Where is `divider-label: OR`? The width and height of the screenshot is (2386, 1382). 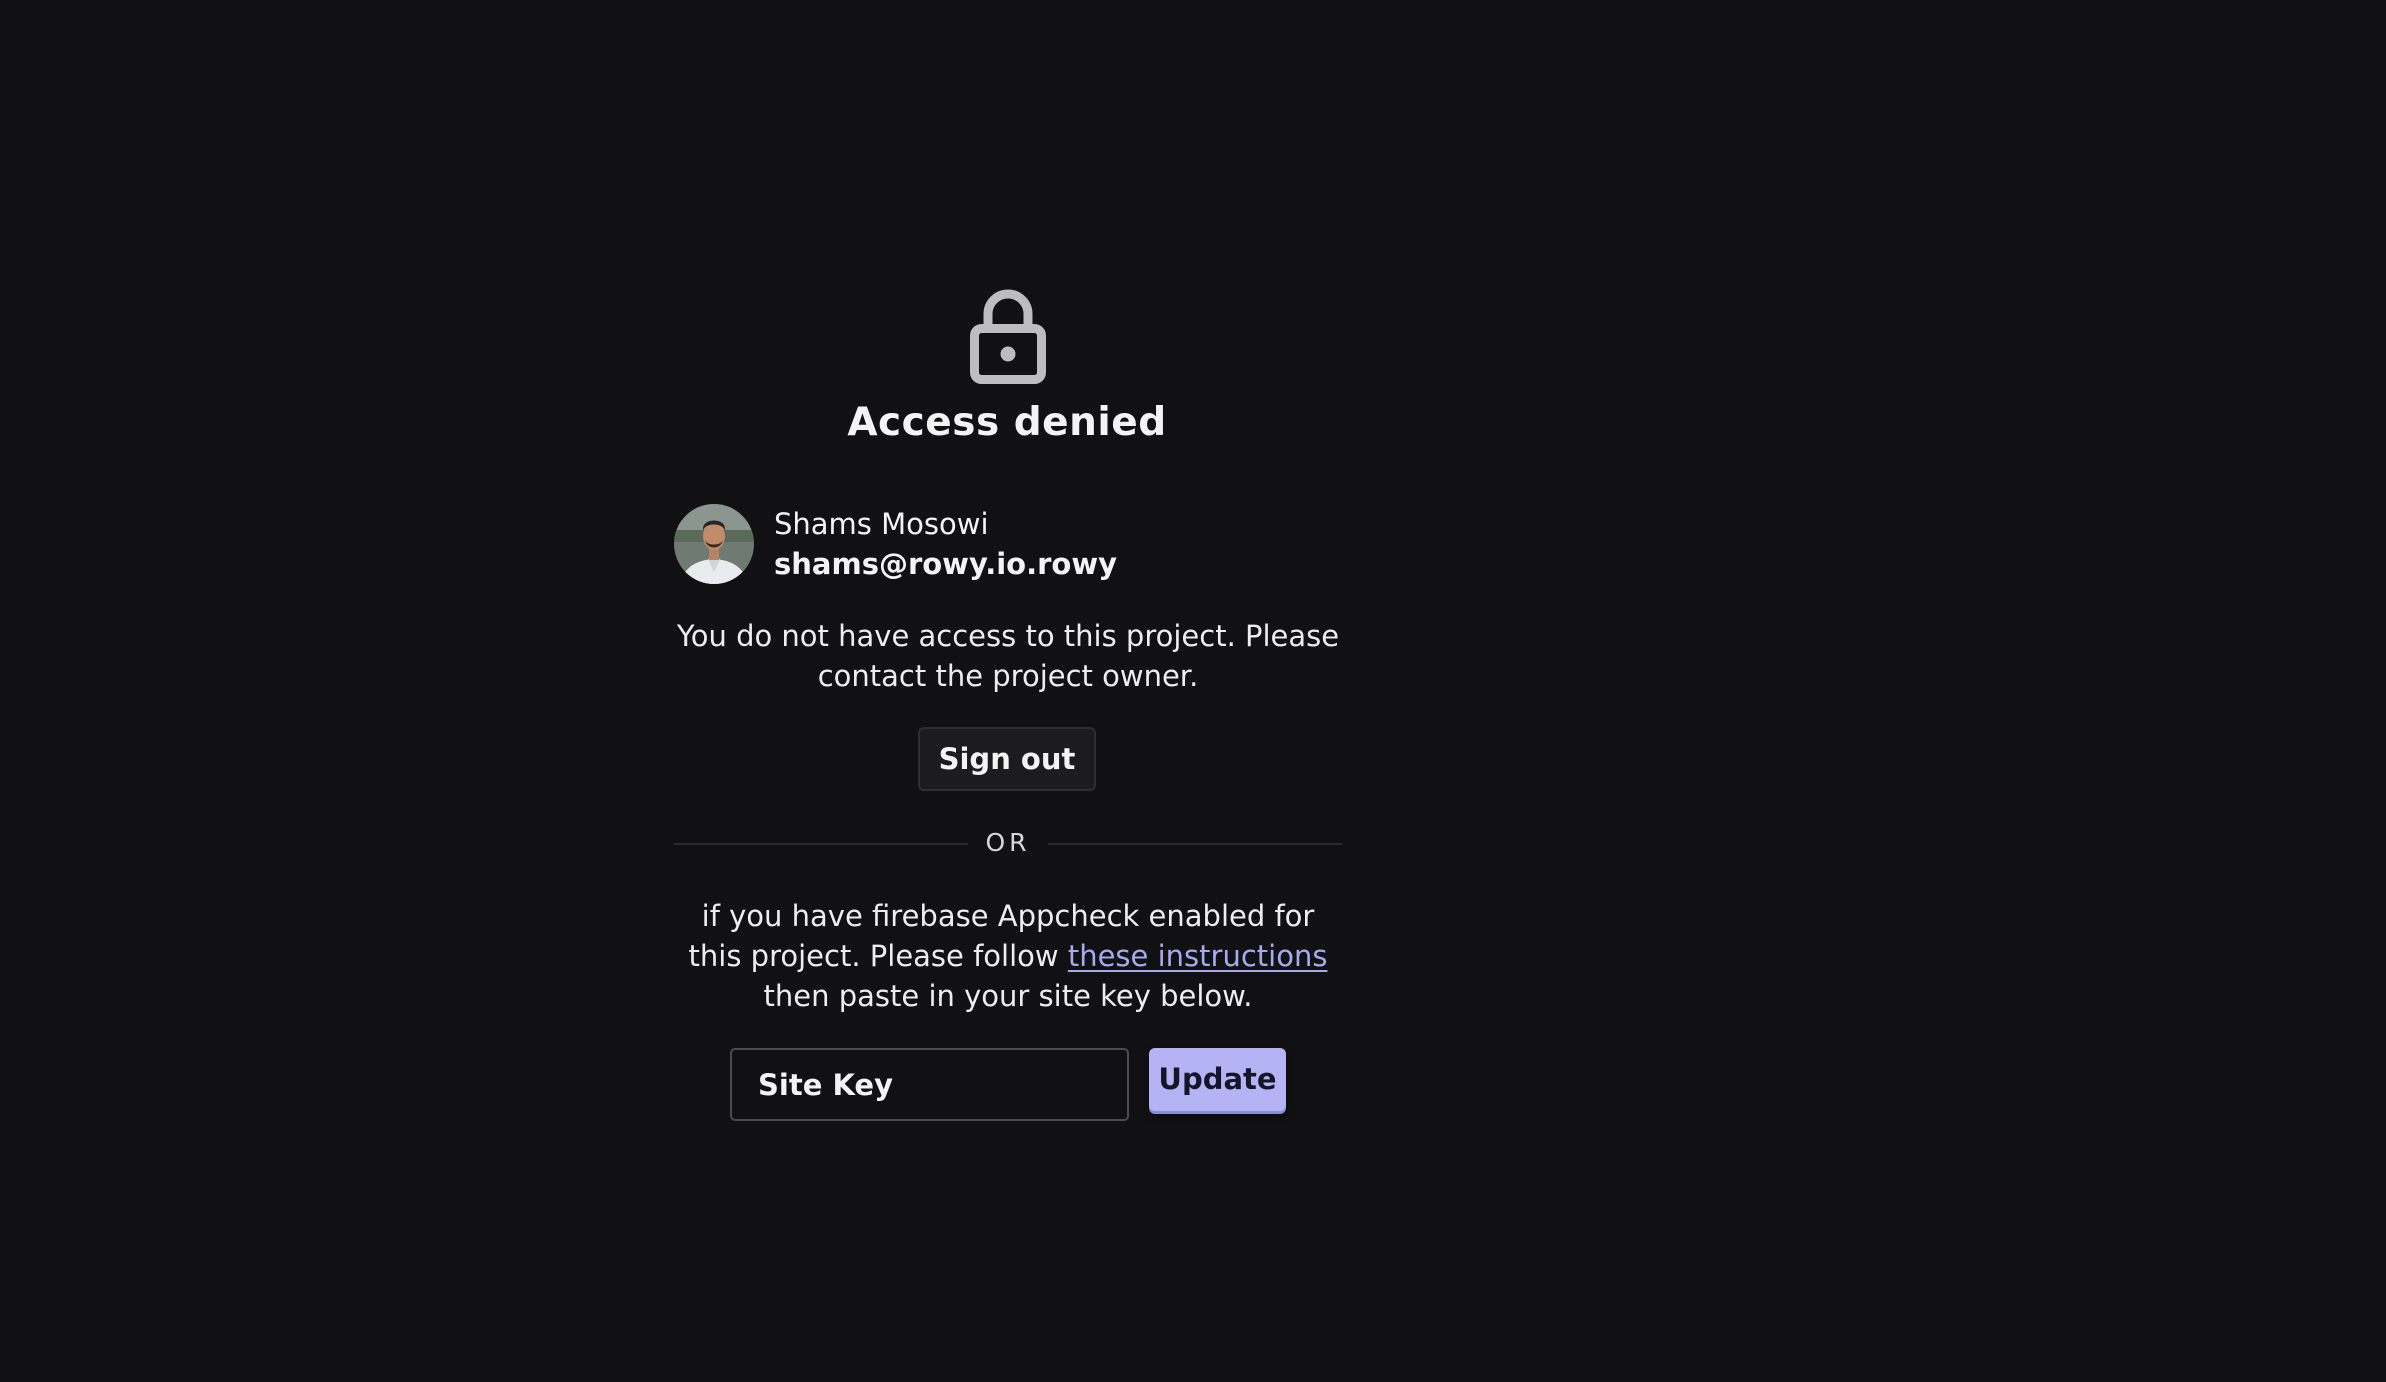 divider-label: OR is located at coordinates (1008, 842).